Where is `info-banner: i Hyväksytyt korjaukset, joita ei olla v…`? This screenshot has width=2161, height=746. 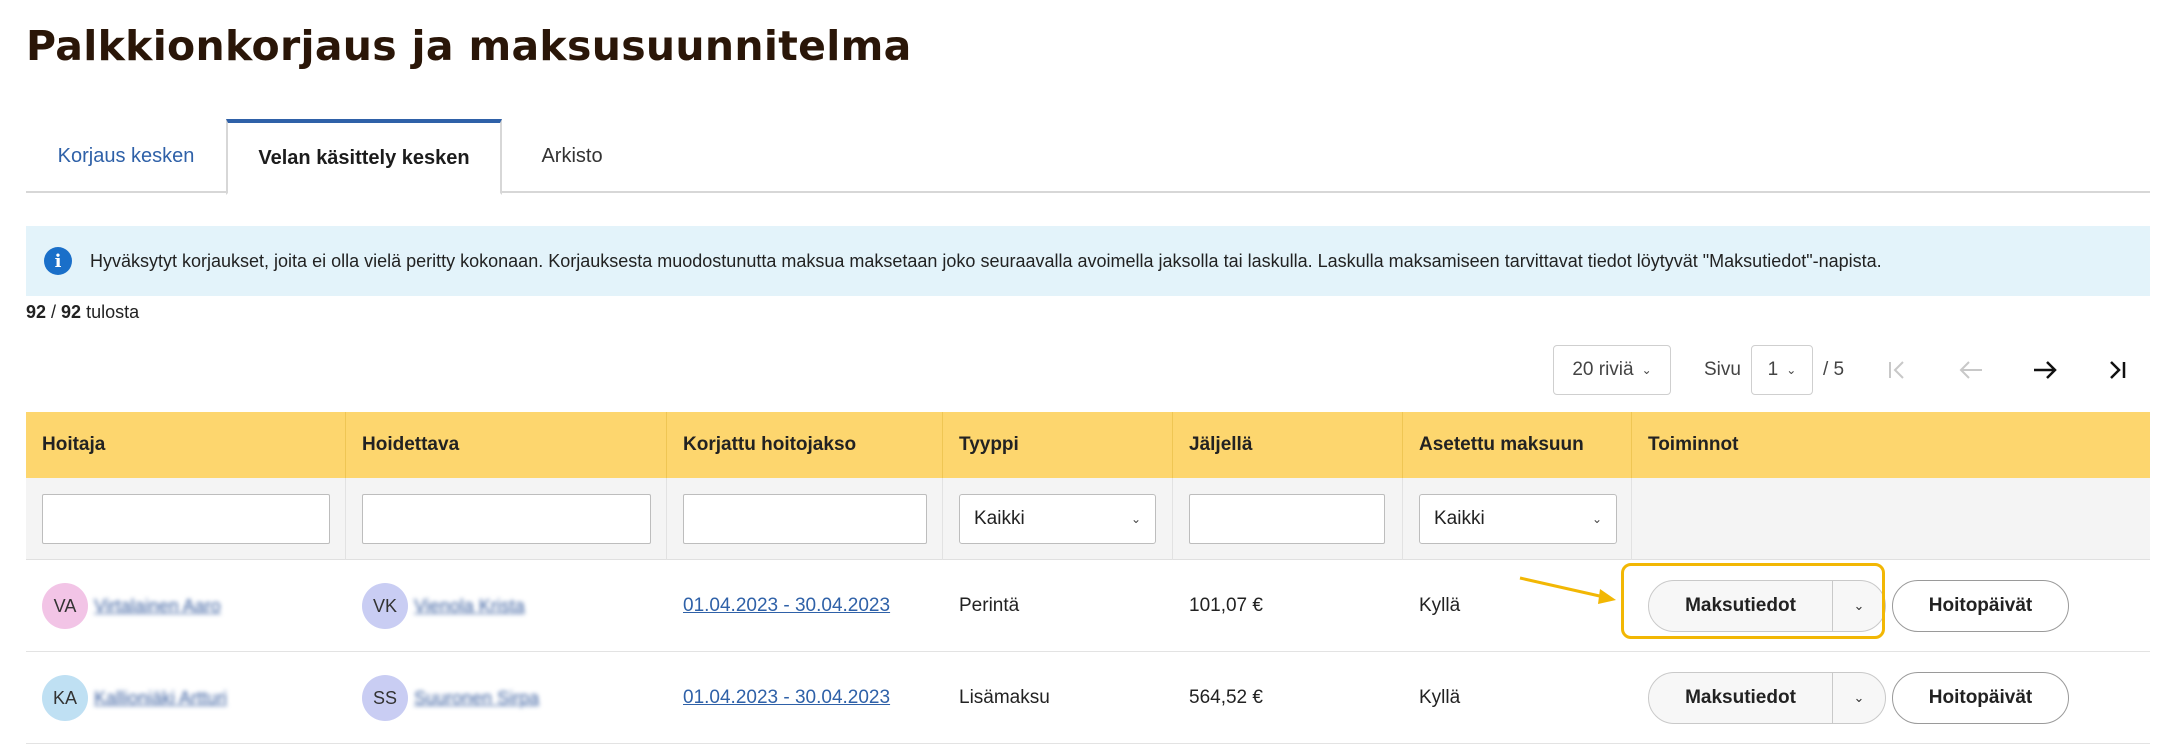 info-banner: i Hyväksytyt korjaukset, joita ei olla v… is located at coordinates (1088, 261).